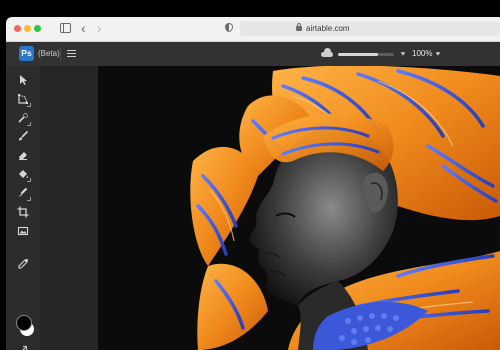 This screenshot has width=500, height=350. Describe the element at coordinates (23, 174) in the screenshot. I see `paint-bucket-tool` at that location.